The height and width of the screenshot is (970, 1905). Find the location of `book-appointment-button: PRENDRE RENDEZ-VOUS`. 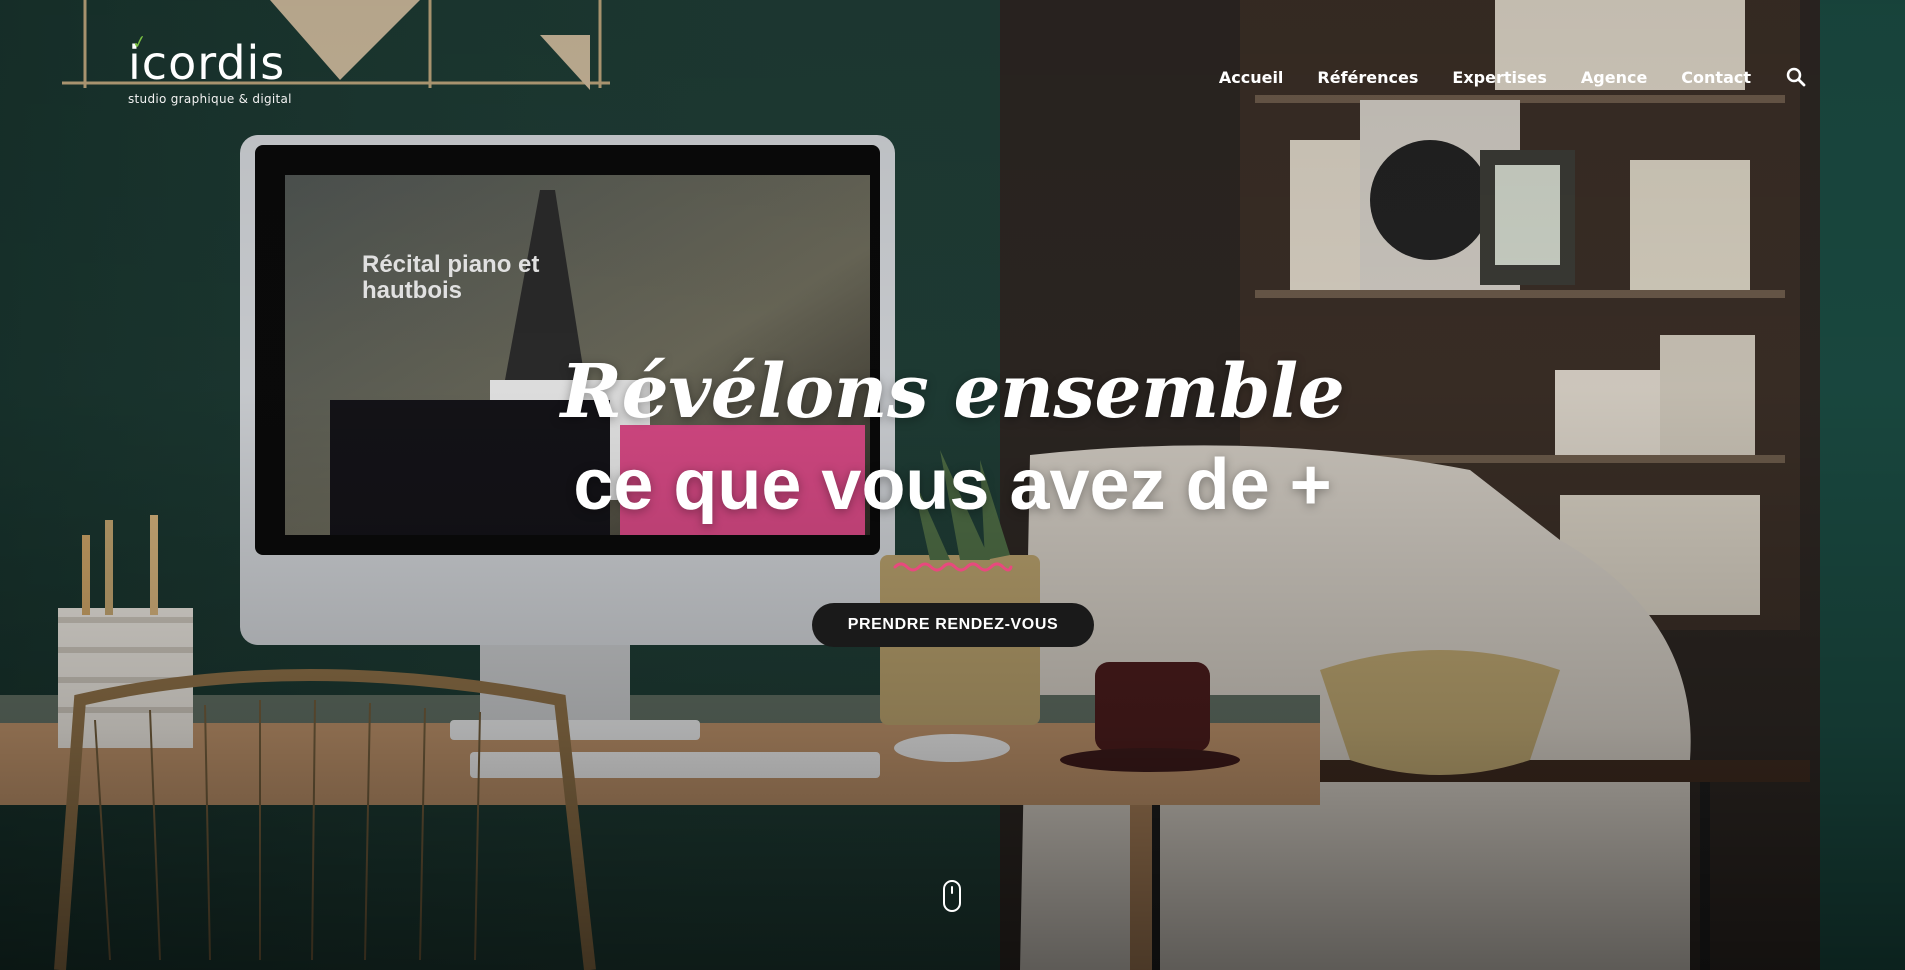

book-appointment-button: PRENDRE RENDEZ-VOUS is located at coordinates (953, 625).